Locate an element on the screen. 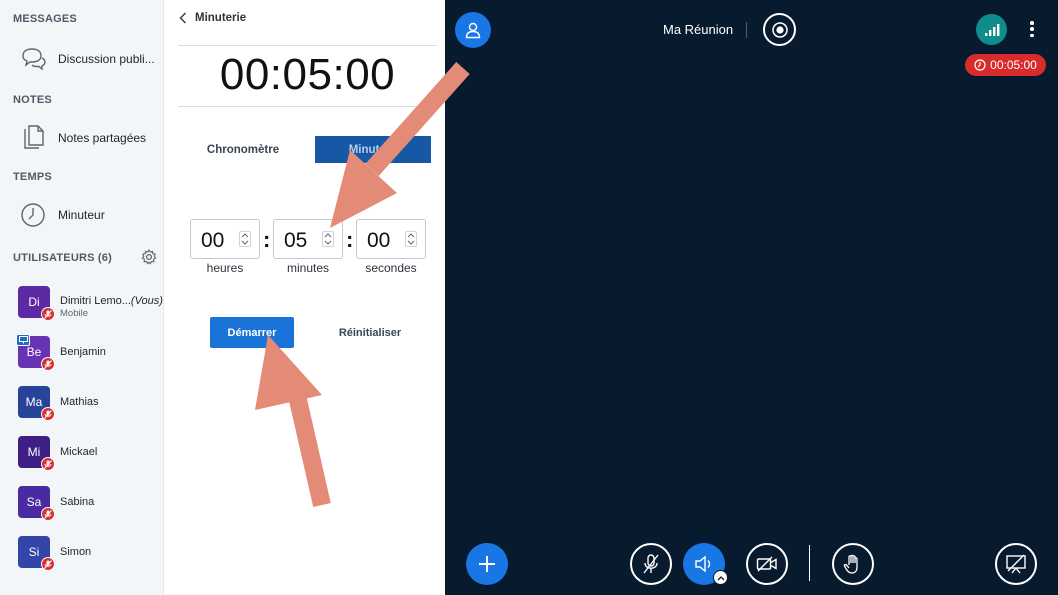 The width and height of the screenshot is (1058, 595). hours-stepper: 00 is located at coordinates (225, 239).